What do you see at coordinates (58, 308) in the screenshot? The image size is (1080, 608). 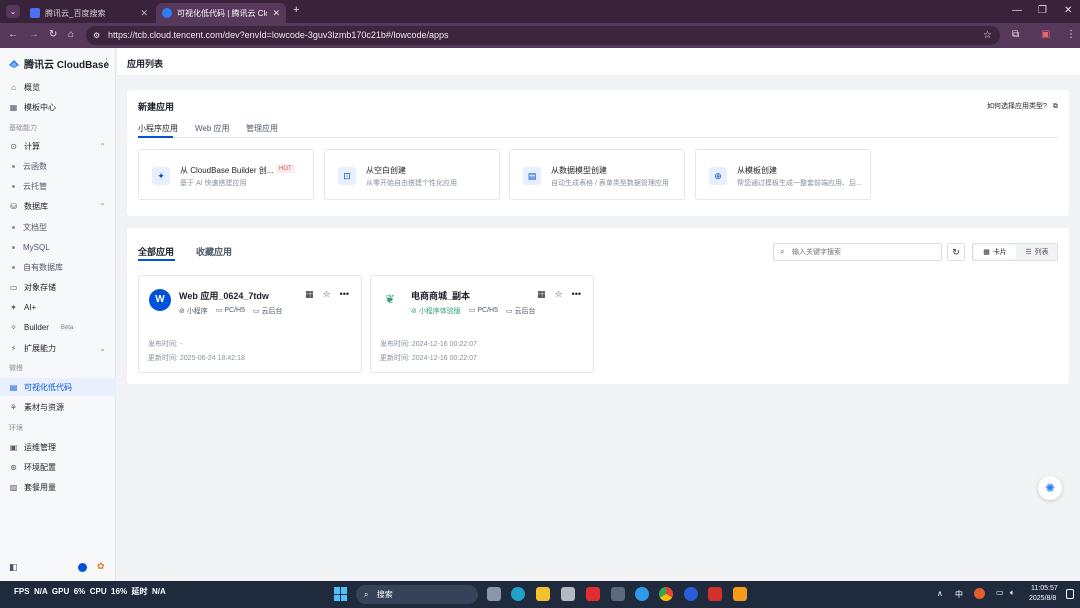 I see `sidebar-item: ✦ AI+` at bounding box center [58, 308].